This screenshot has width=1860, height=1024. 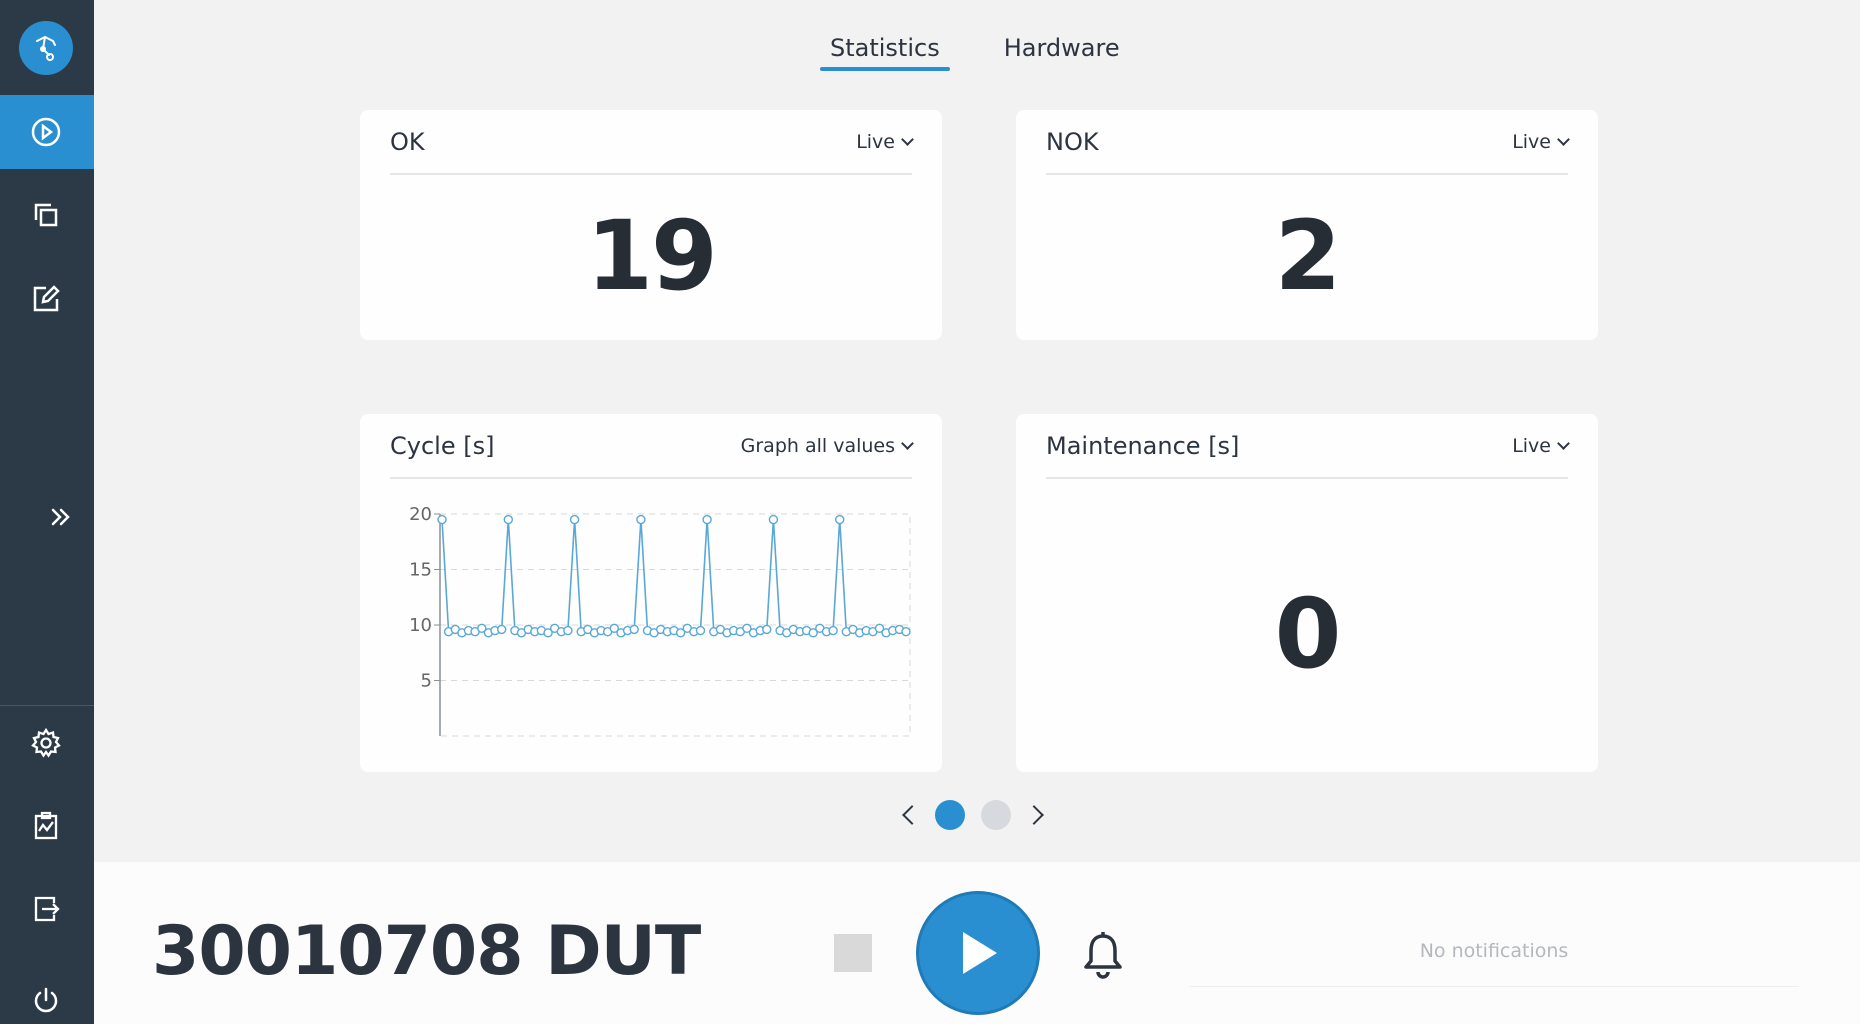 I want to click on ok-card-header: OK Live, so click(x=652, y=142).